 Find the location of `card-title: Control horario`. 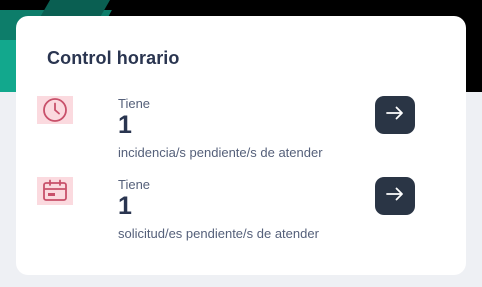

card-title: Control horario is located at coordinates (113, 58).